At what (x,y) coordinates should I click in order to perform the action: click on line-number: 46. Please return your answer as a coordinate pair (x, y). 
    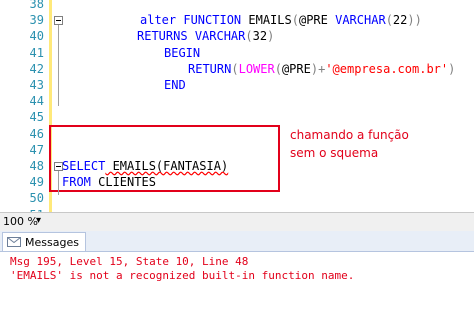
    Looking at the image, I should click on (36, 133).